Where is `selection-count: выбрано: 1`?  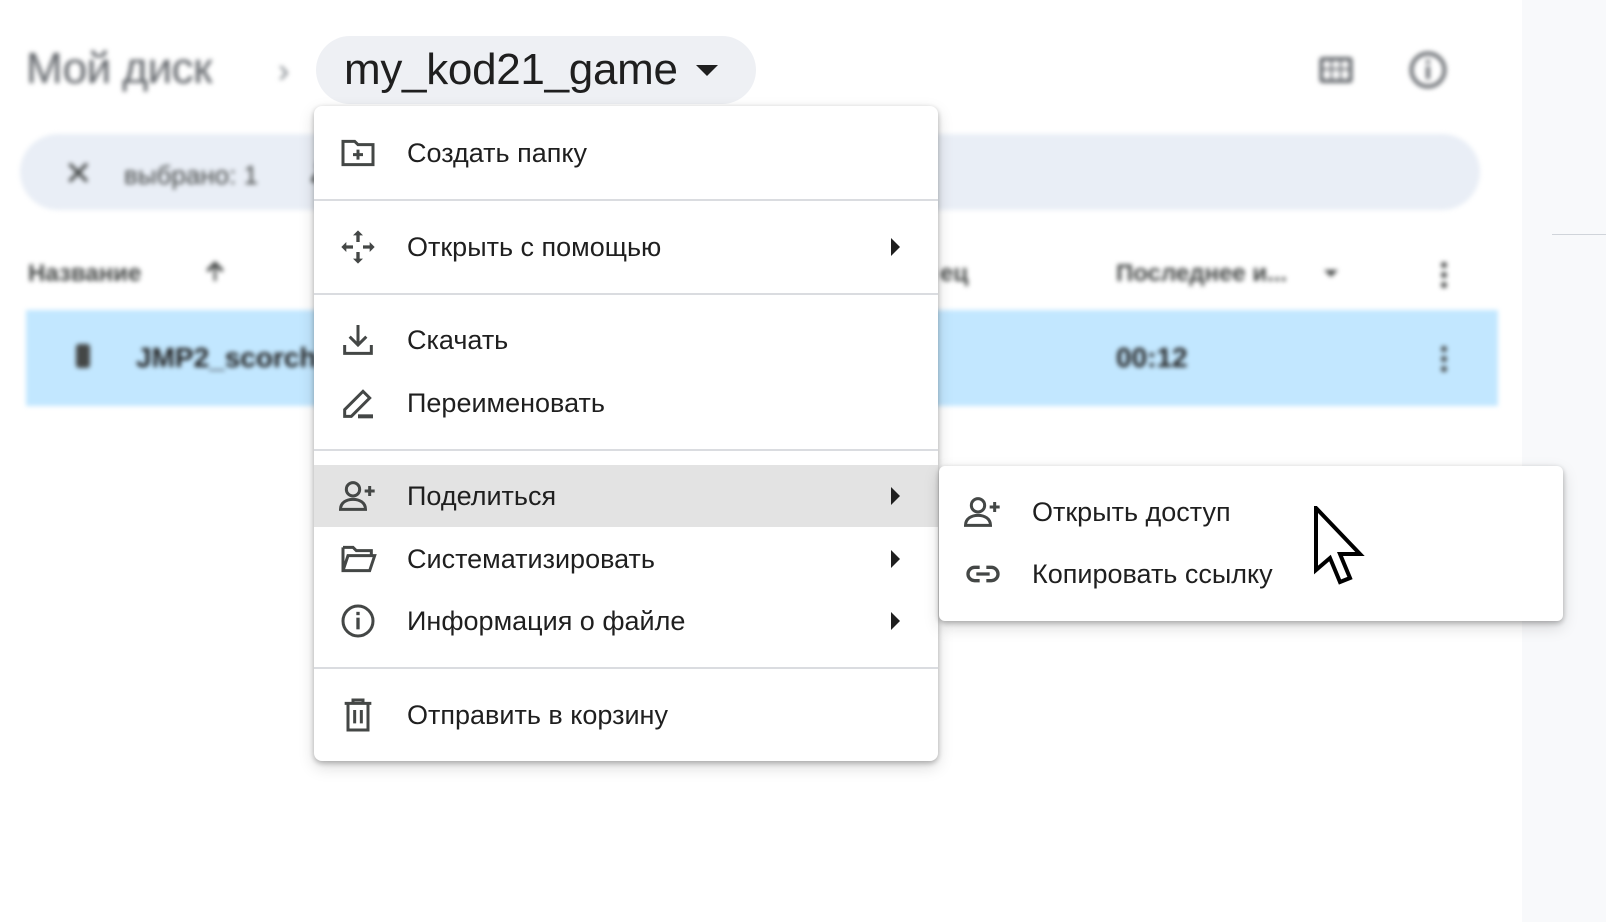
selection-count: выбрано: 1 is located at coordinates (191, 175).